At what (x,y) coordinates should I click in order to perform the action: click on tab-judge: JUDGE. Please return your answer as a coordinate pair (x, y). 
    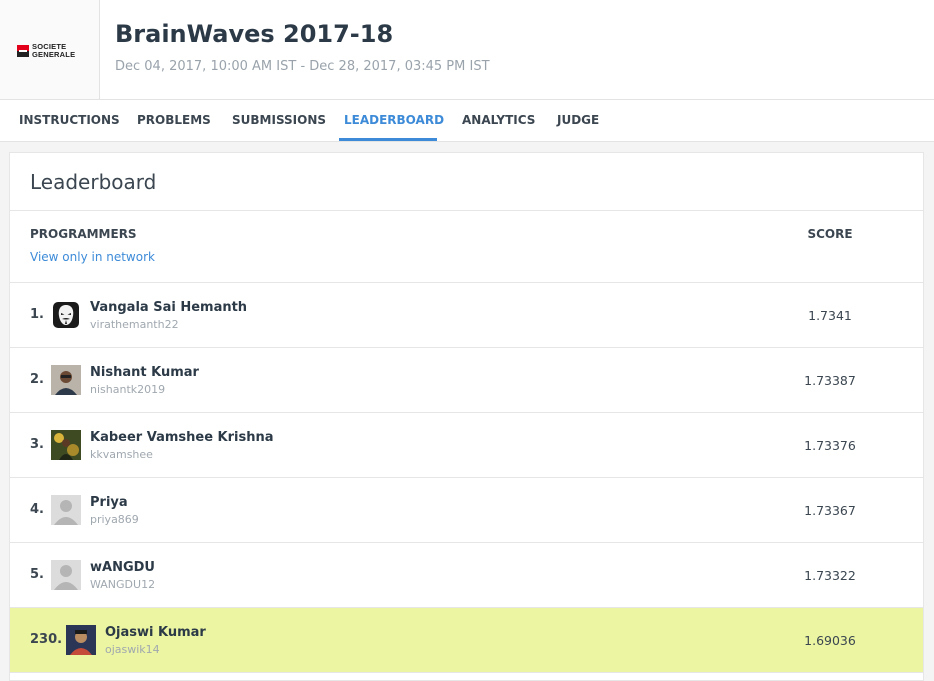
    Looking at the image, I should click on (578, 121).